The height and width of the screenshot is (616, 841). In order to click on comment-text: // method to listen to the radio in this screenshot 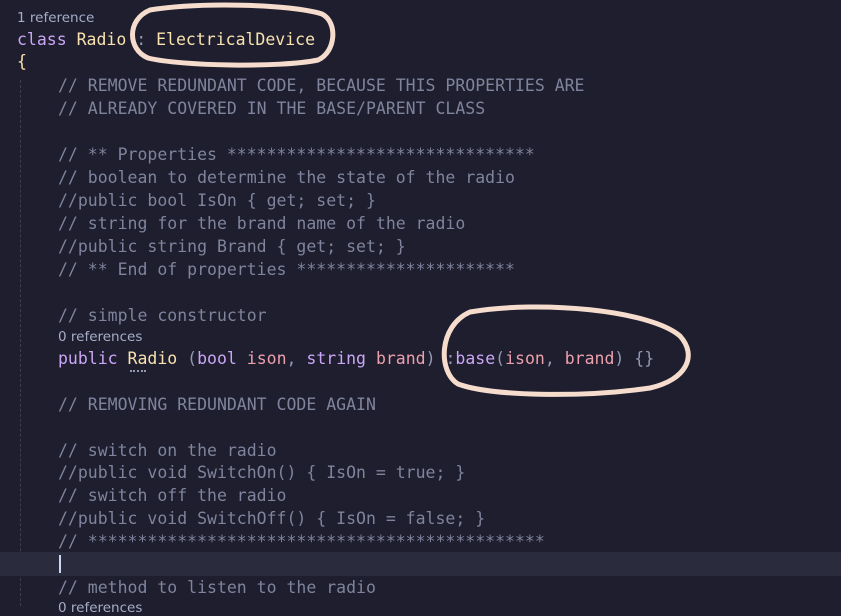, I will do `click(217, 587)`.